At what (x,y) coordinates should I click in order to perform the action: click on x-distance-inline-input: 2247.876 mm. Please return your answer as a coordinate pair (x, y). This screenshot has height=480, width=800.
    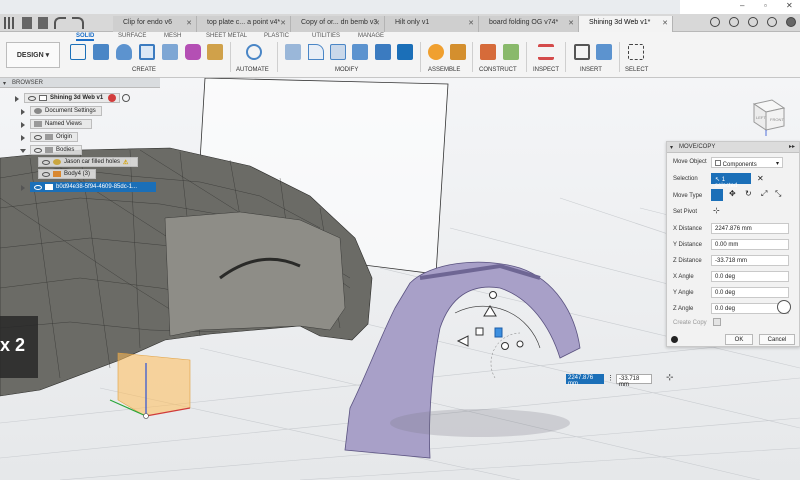
    Looking at the image, I should click on (585, 380).